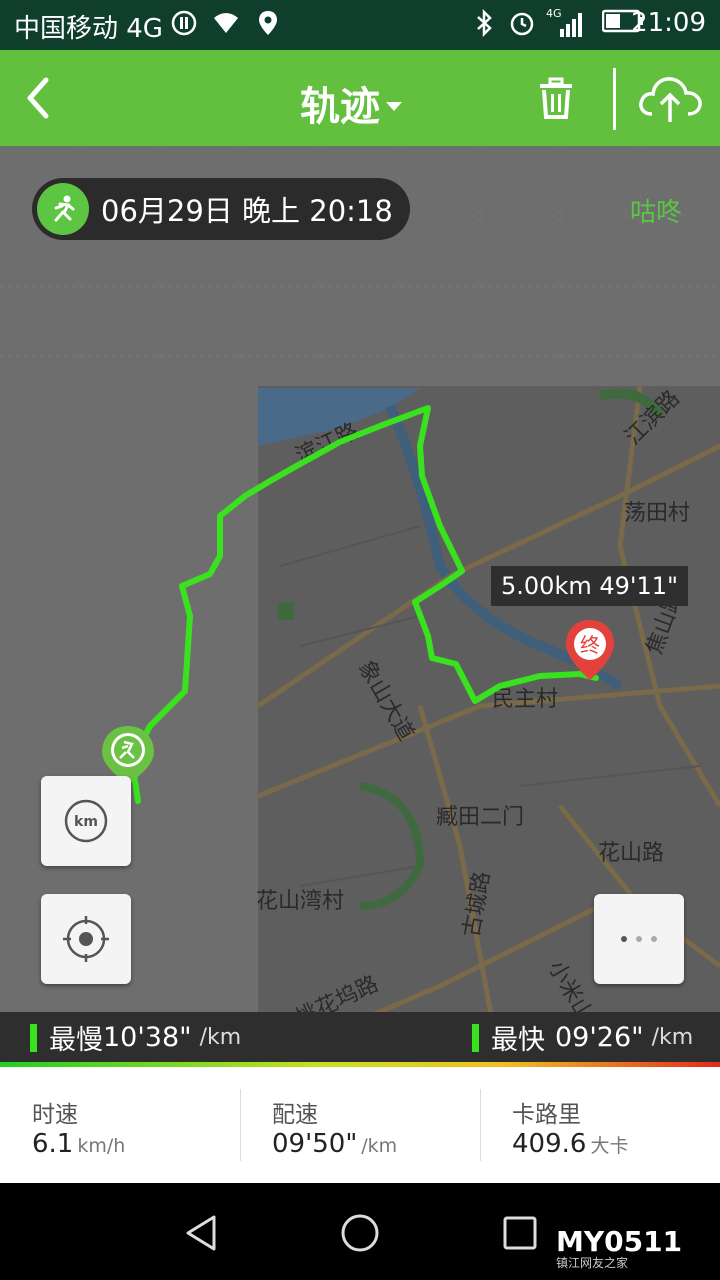 The height and width of the screenshot is (1280, 720). I want to click on fastest-pace: 最快 09'26" /km, so click(582, 1037).